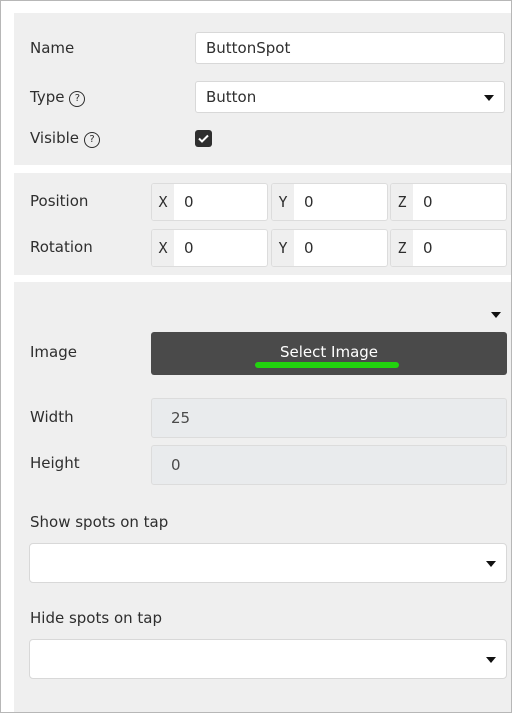 The image size is (512, 713). I want to click on width-field: 25, so click(329, 418).